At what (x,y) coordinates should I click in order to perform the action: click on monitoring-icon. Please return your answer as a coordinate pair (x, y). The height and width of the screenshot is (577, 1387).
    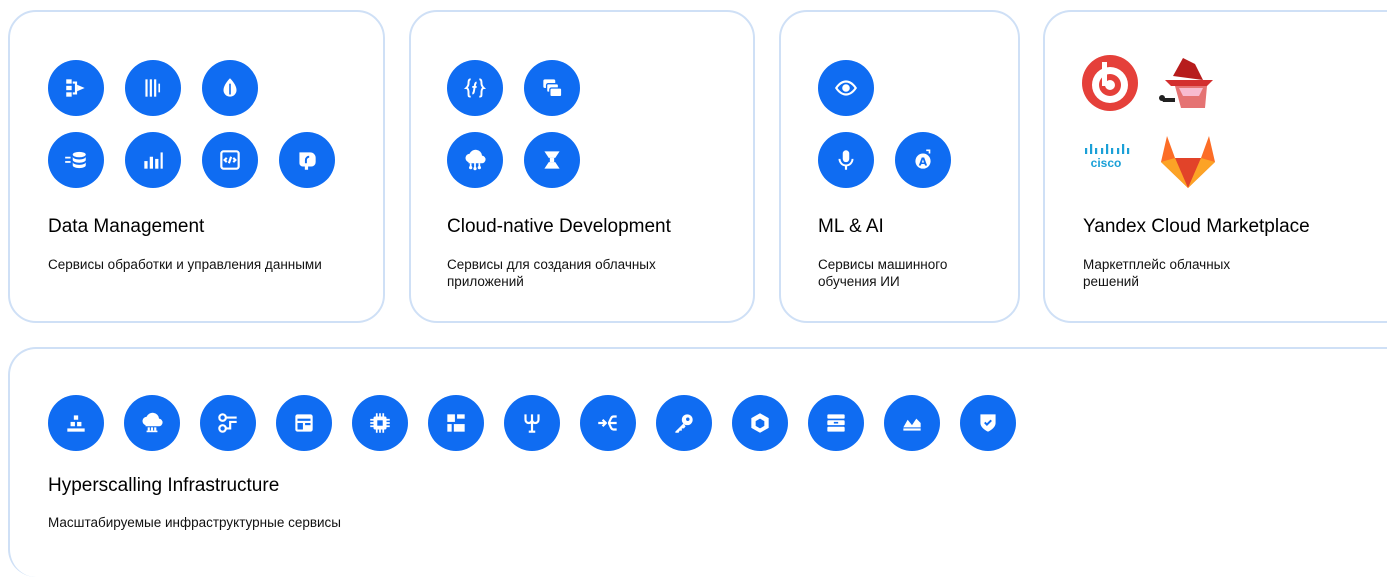
    Looking at the image, I should click on (912, 423).